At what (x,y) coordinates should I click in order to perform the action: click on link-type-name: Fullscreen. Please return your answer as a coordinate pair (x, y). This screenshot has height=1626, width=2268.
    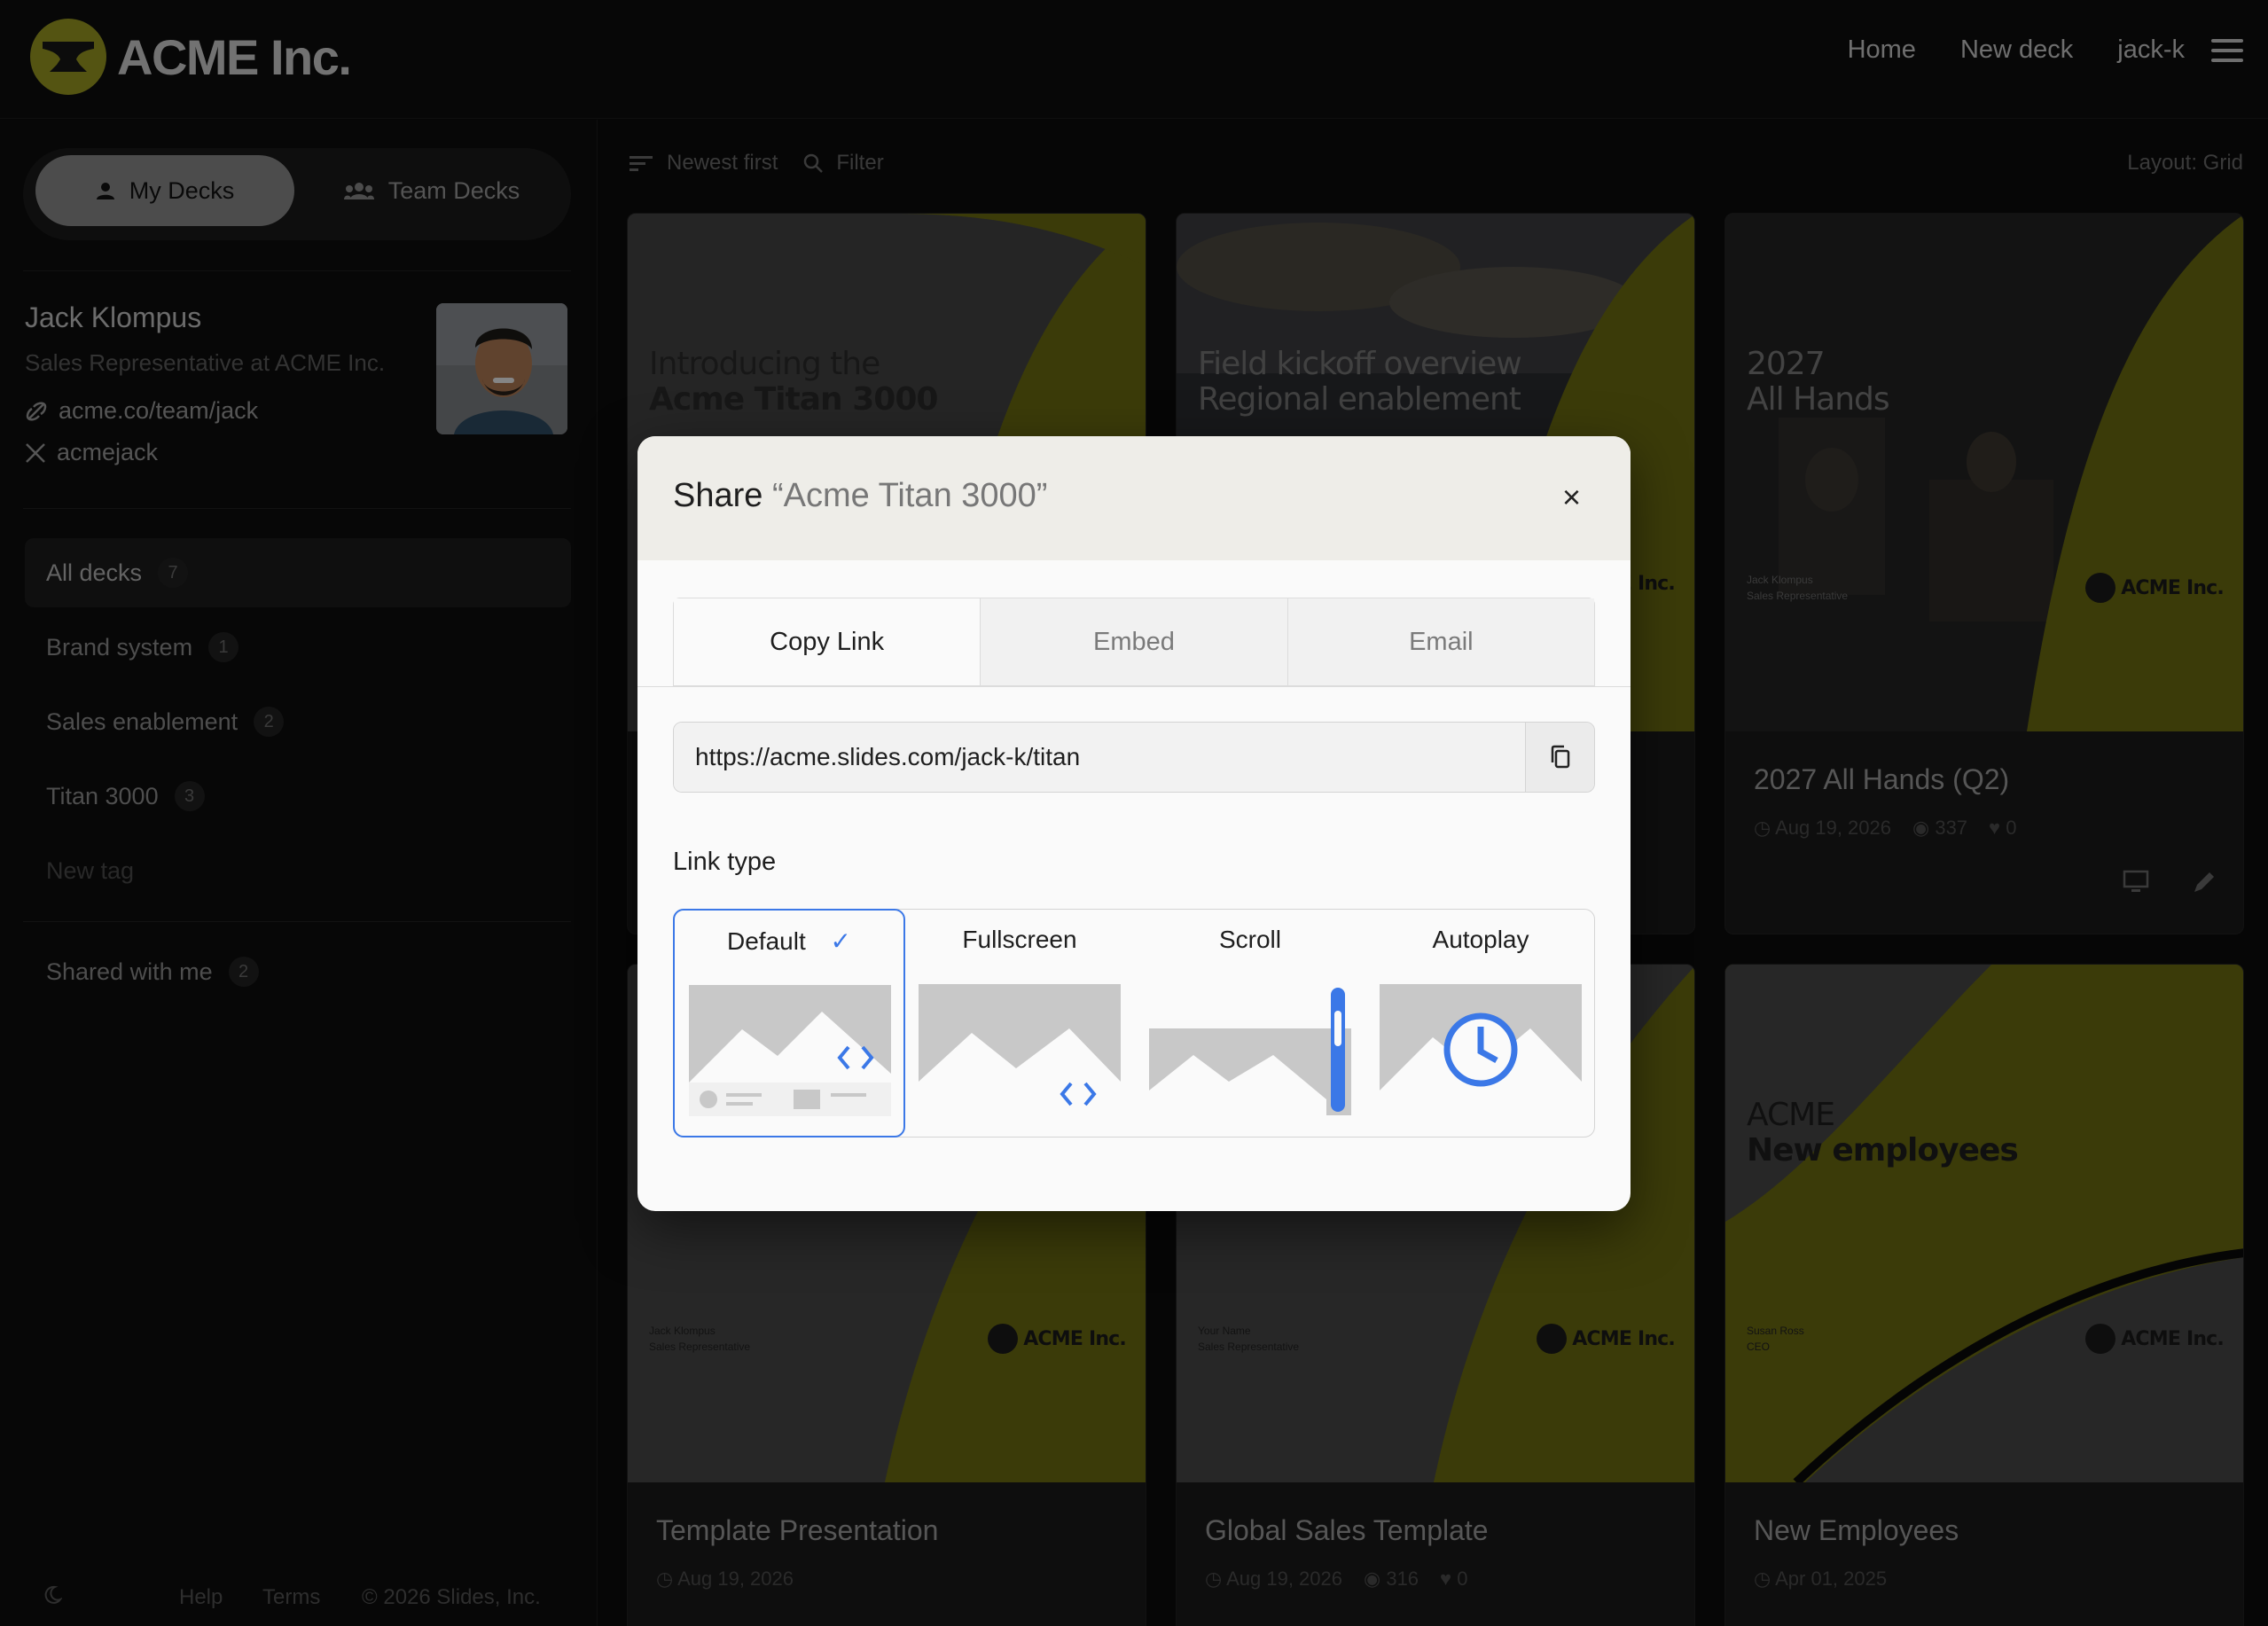
    Looking at the image, I should click on (1019, 939).